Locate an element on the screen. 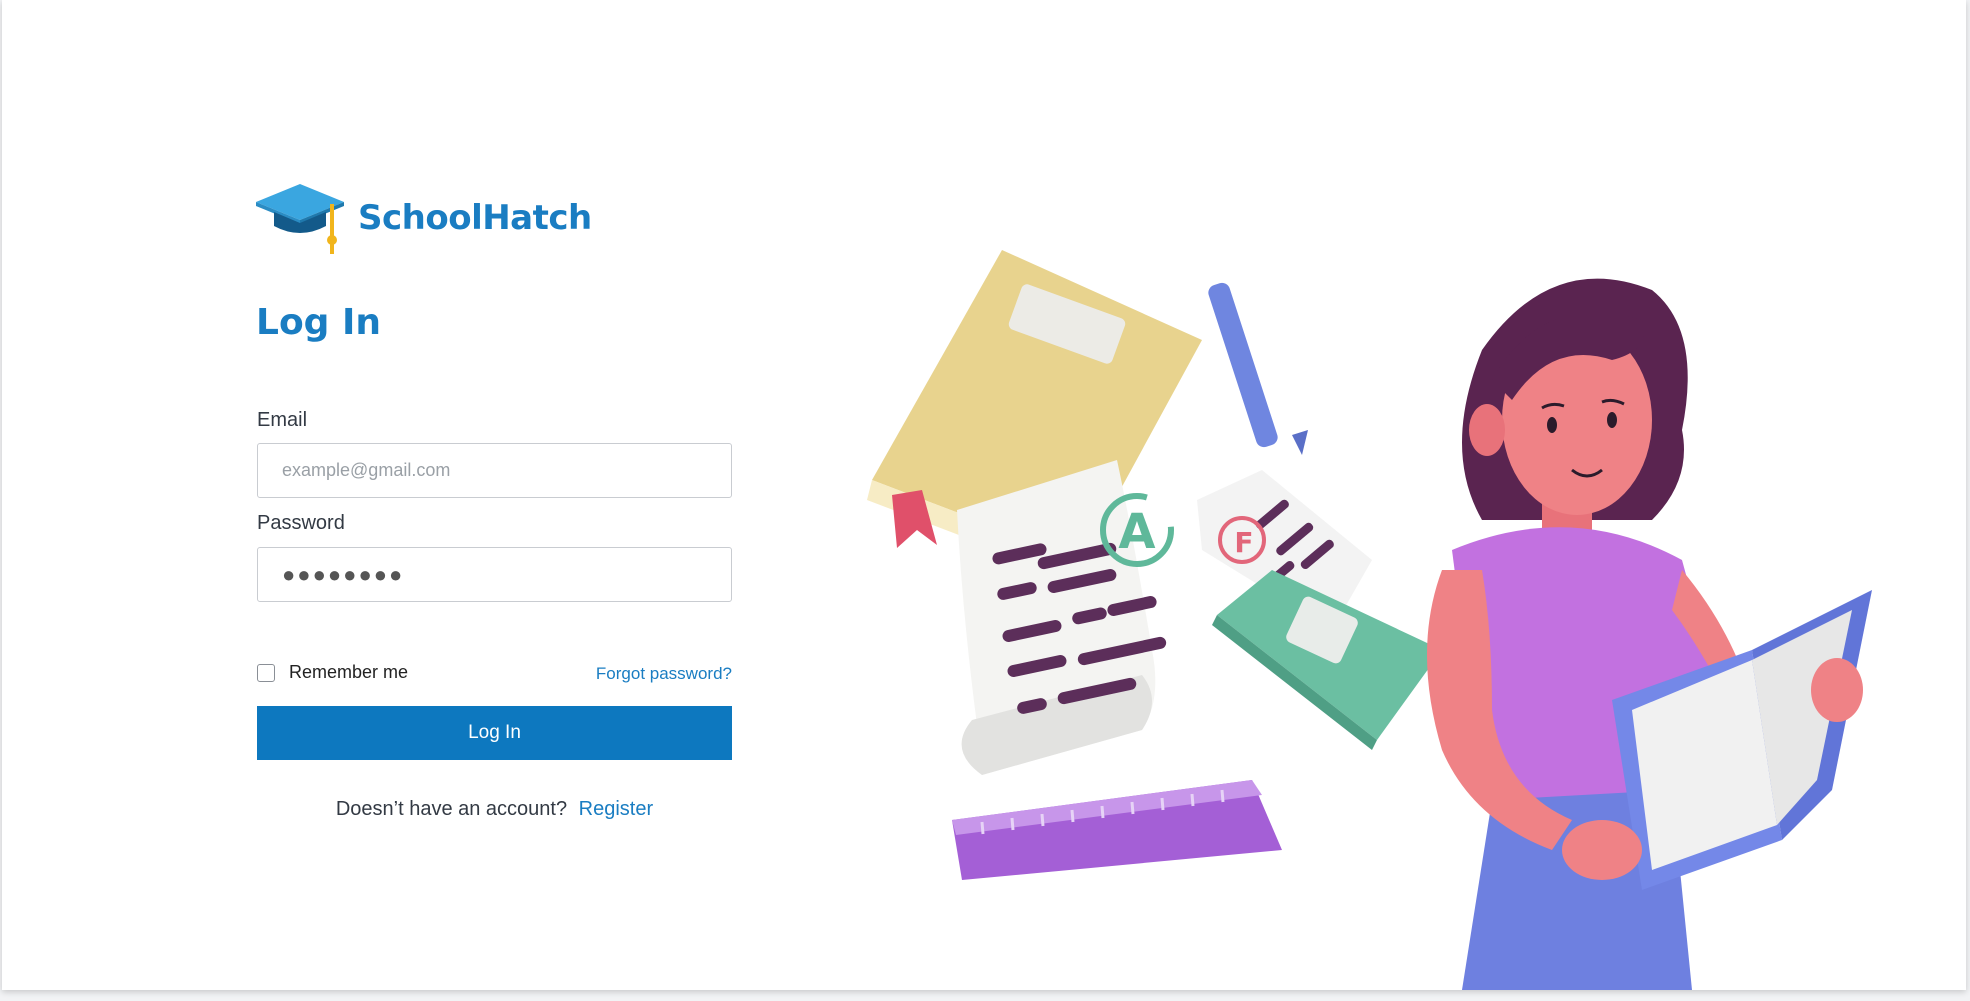 This screenshot has height=1001, width=1970. register-prompt: Doesn’t have an account? is located at coordinates (451, 809).